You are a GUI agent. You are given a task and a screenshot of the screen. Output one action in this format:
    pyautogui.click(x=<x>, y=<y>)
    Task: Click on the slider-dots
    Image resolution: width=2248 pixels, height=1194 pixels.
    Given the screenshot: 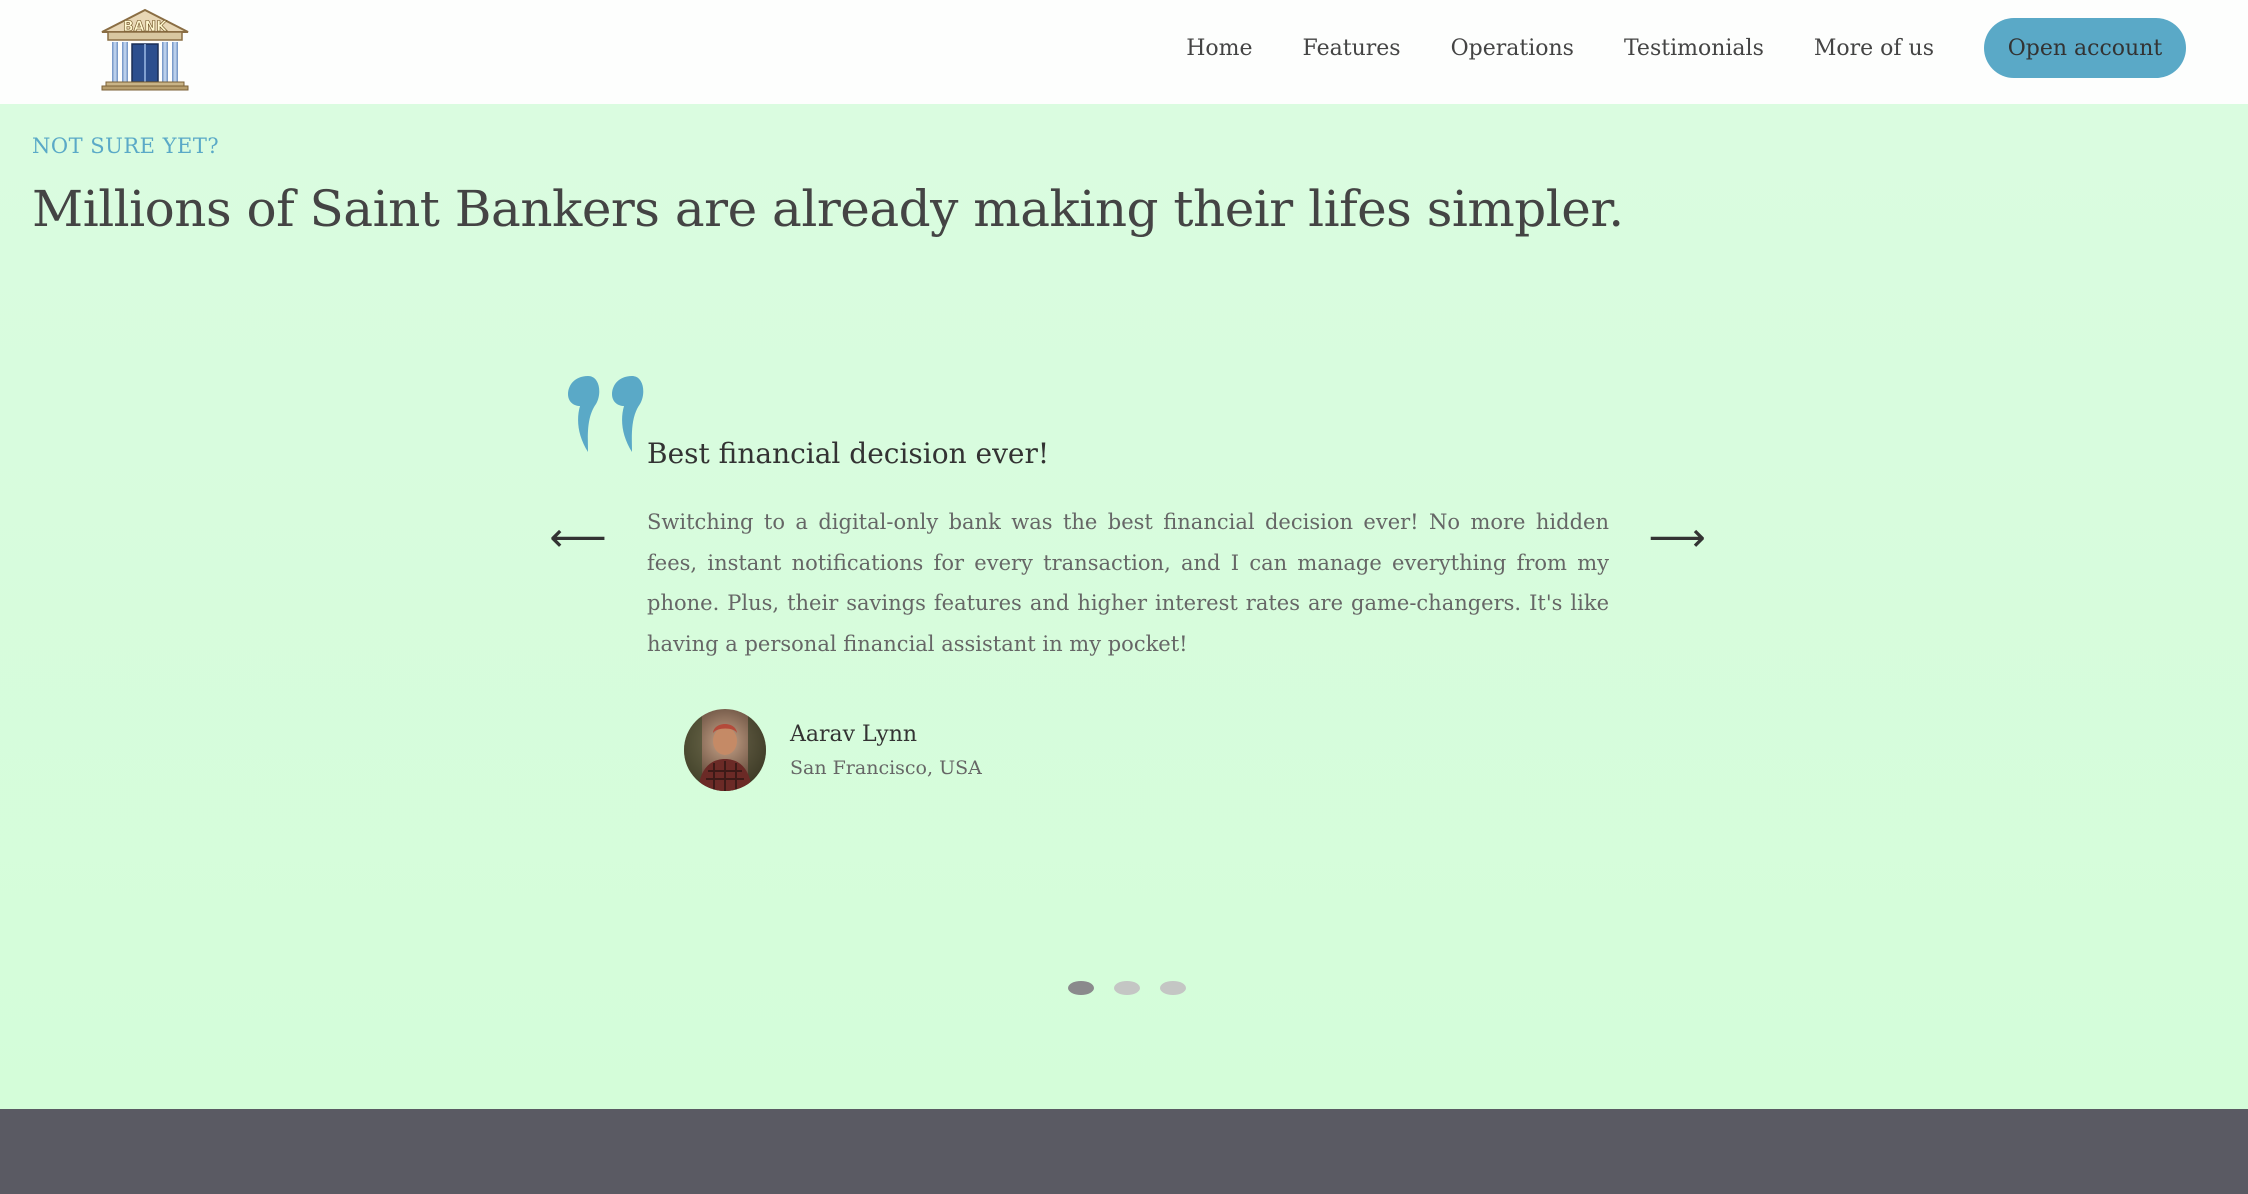 What is the action you would take?
    pyautogui.click(x=1137, y=988)
    